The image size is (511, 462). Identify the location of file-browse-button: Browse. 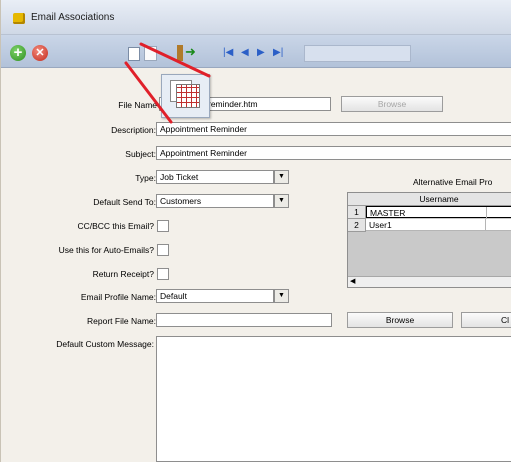
(392, 104).